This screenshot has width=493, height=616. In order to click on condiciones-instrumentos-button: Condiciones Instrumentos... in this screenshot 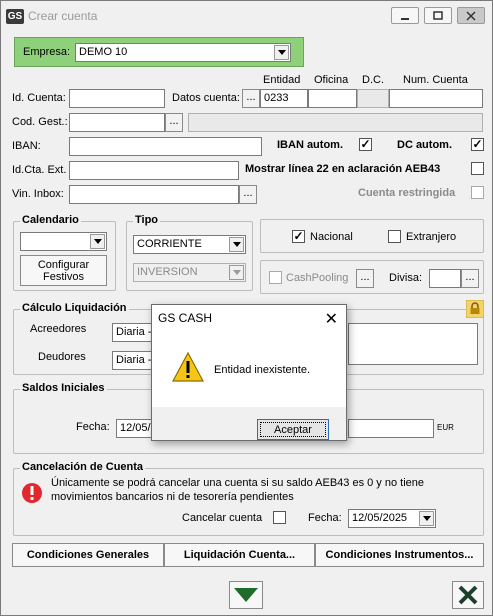, I will do `click(399, 555)`.